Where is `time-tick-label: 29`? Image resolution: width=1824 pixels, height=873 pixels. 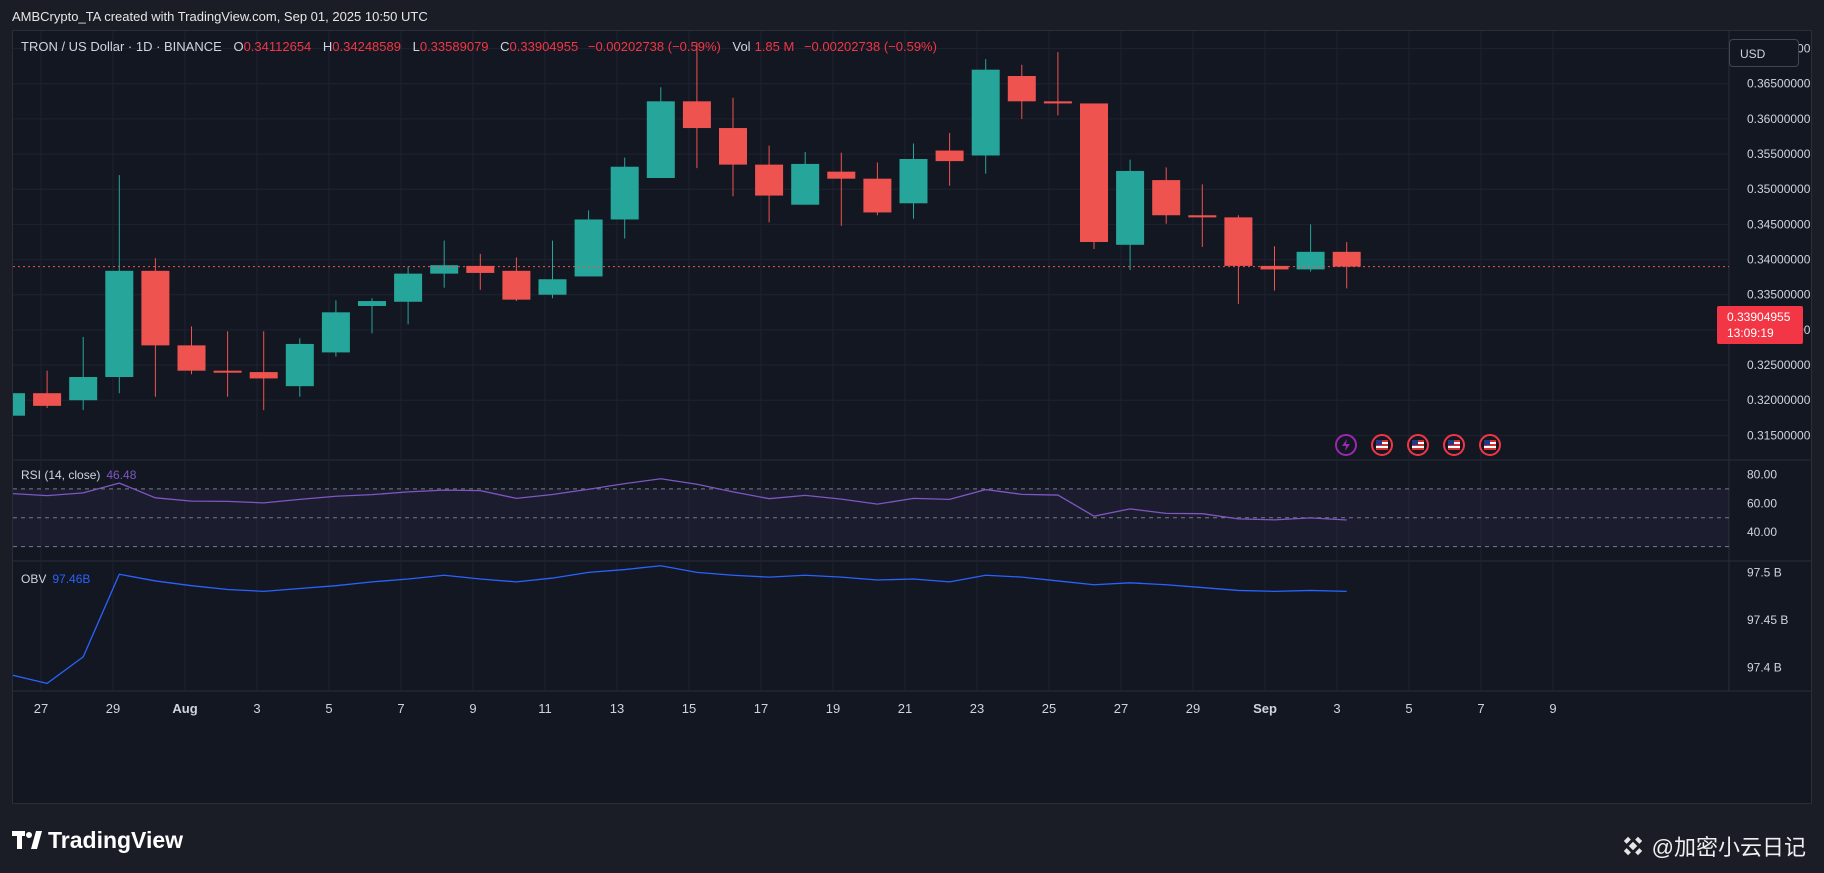
time-tick-label: 29 is located at coordinates (1193, 708).